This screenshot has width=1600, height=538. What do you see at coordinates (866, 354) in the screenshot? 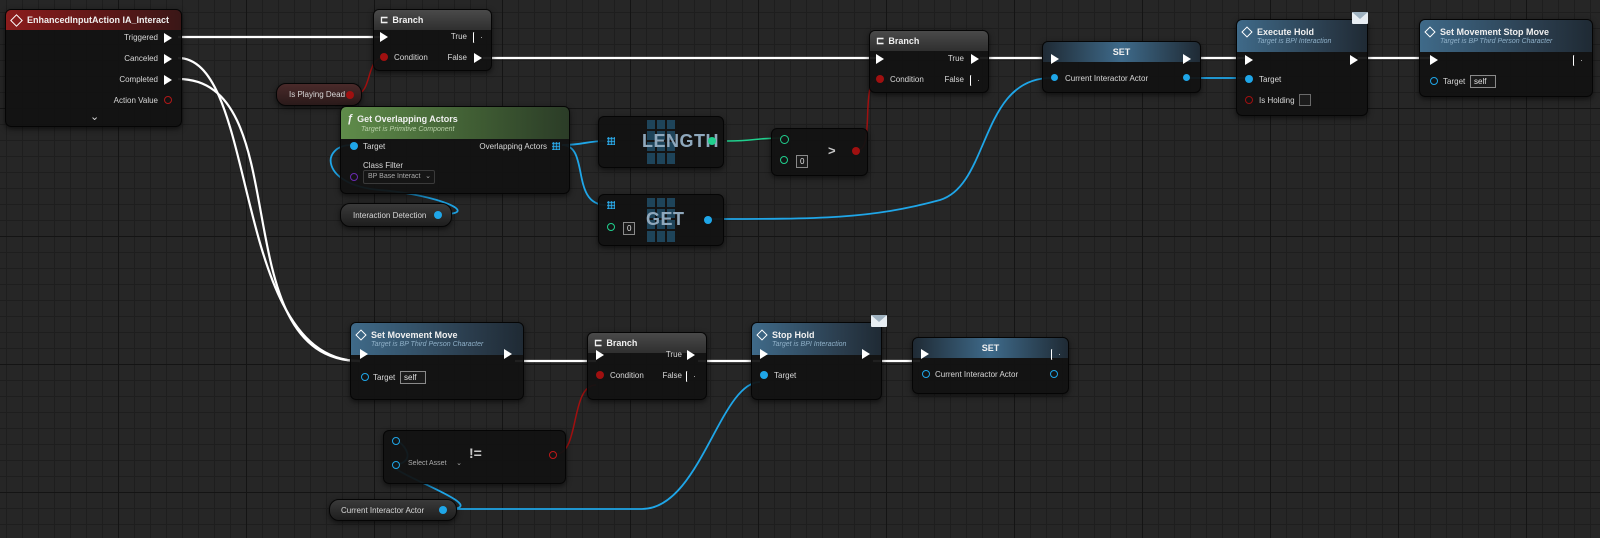
I see `stop-hold-exec-out-pin` at bounding box center [866, 354].